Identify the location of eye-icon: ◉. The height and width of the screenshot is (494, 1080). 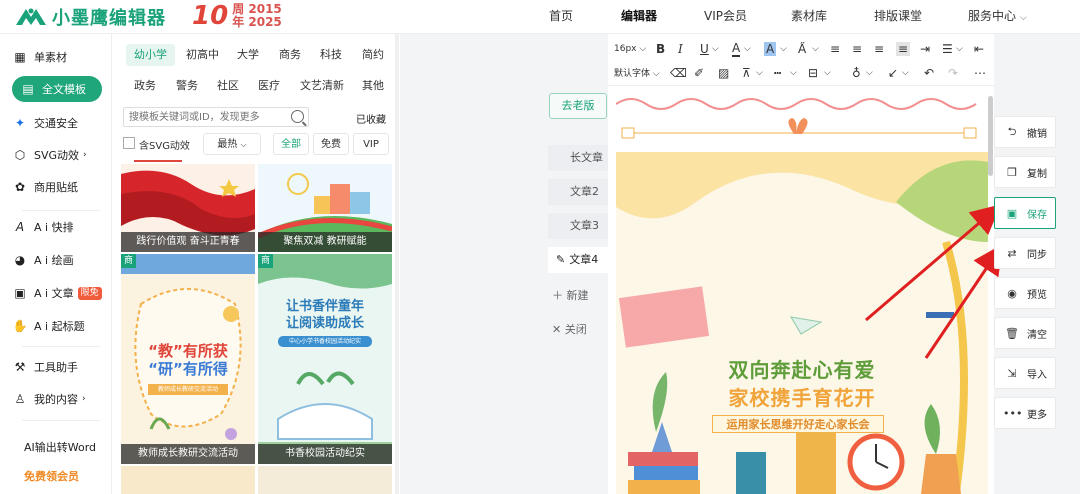
(1012, 293).